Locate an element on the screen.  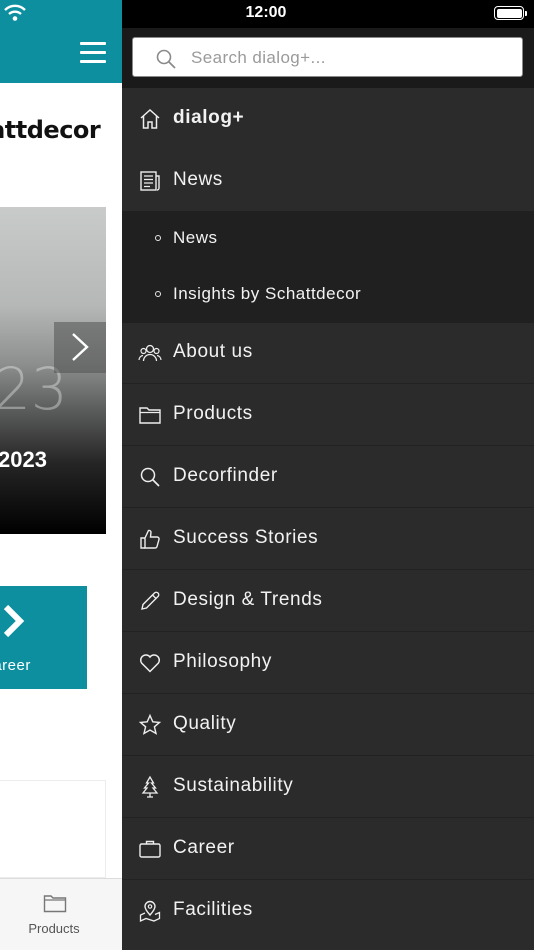
tab-products: Products is located at coordinates (54, 928).